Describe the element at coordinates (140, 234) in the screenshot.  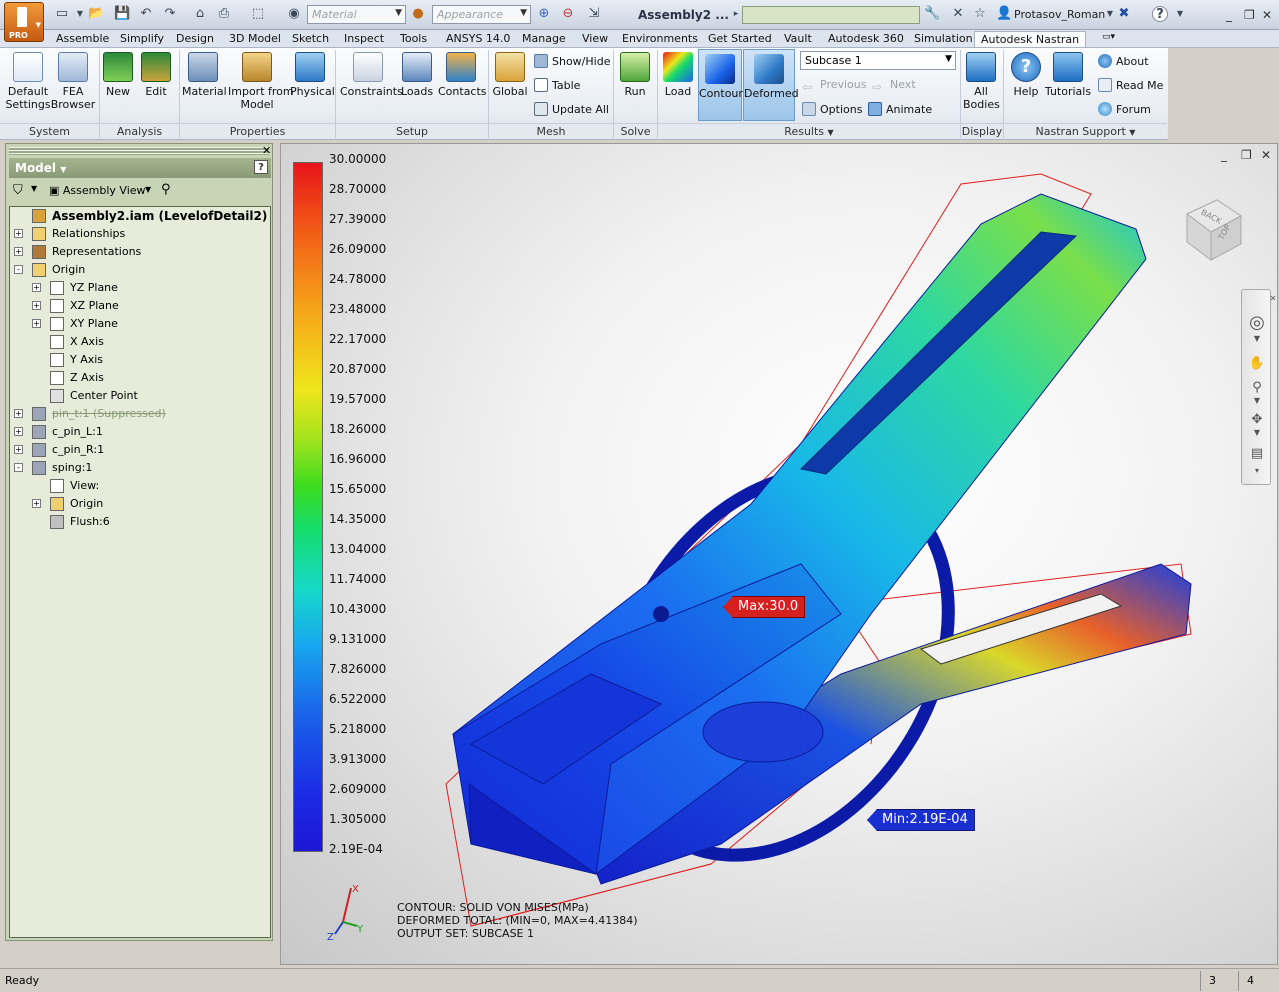
I see `tree-item: + Relationships` at that location.